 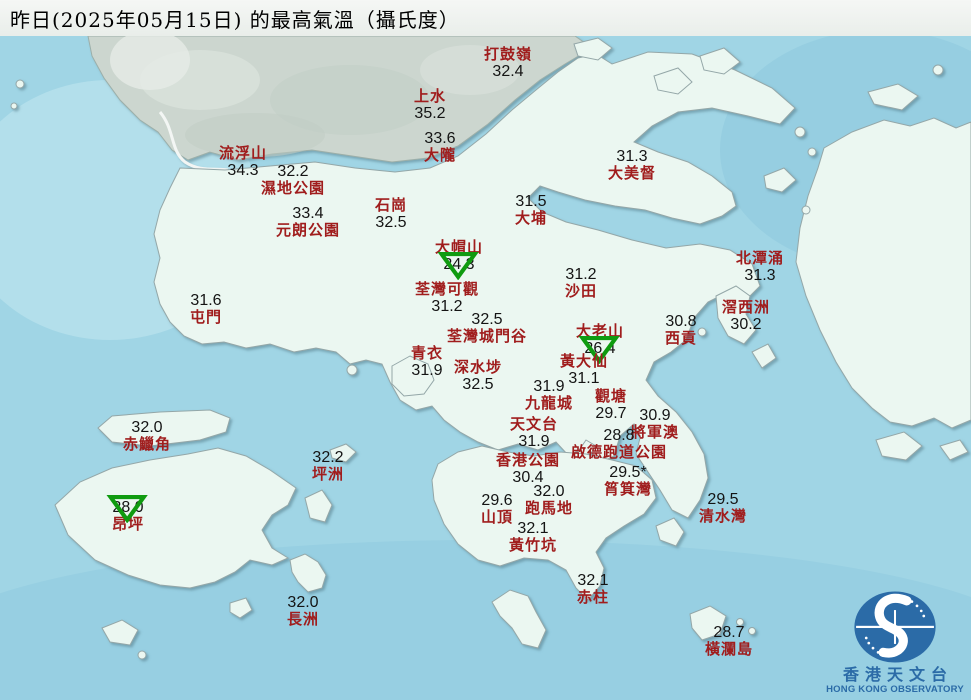 What do you see at coordinates (352, 370) in the screenshot?
I see `ma-wan-island` at bounding box center [352, 370].